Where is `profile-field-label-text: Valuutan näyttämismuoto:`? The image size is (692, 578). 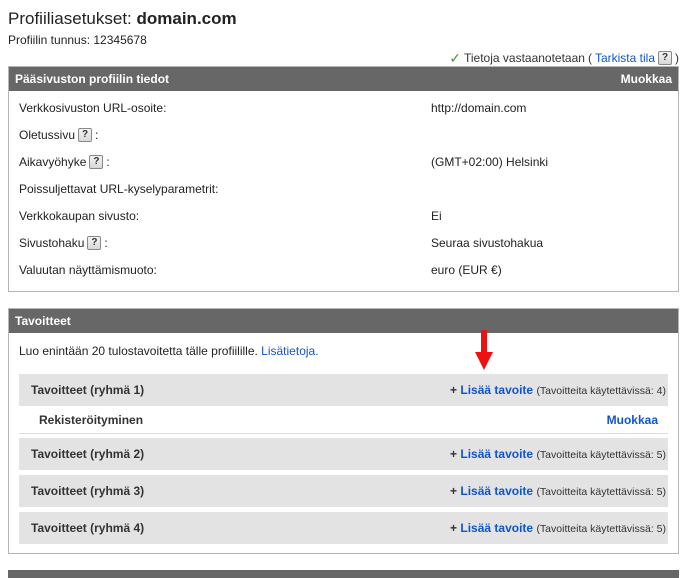
profile-field-label-text: Valuutan näyttämismuoto: is located at coordinates (88, 270).